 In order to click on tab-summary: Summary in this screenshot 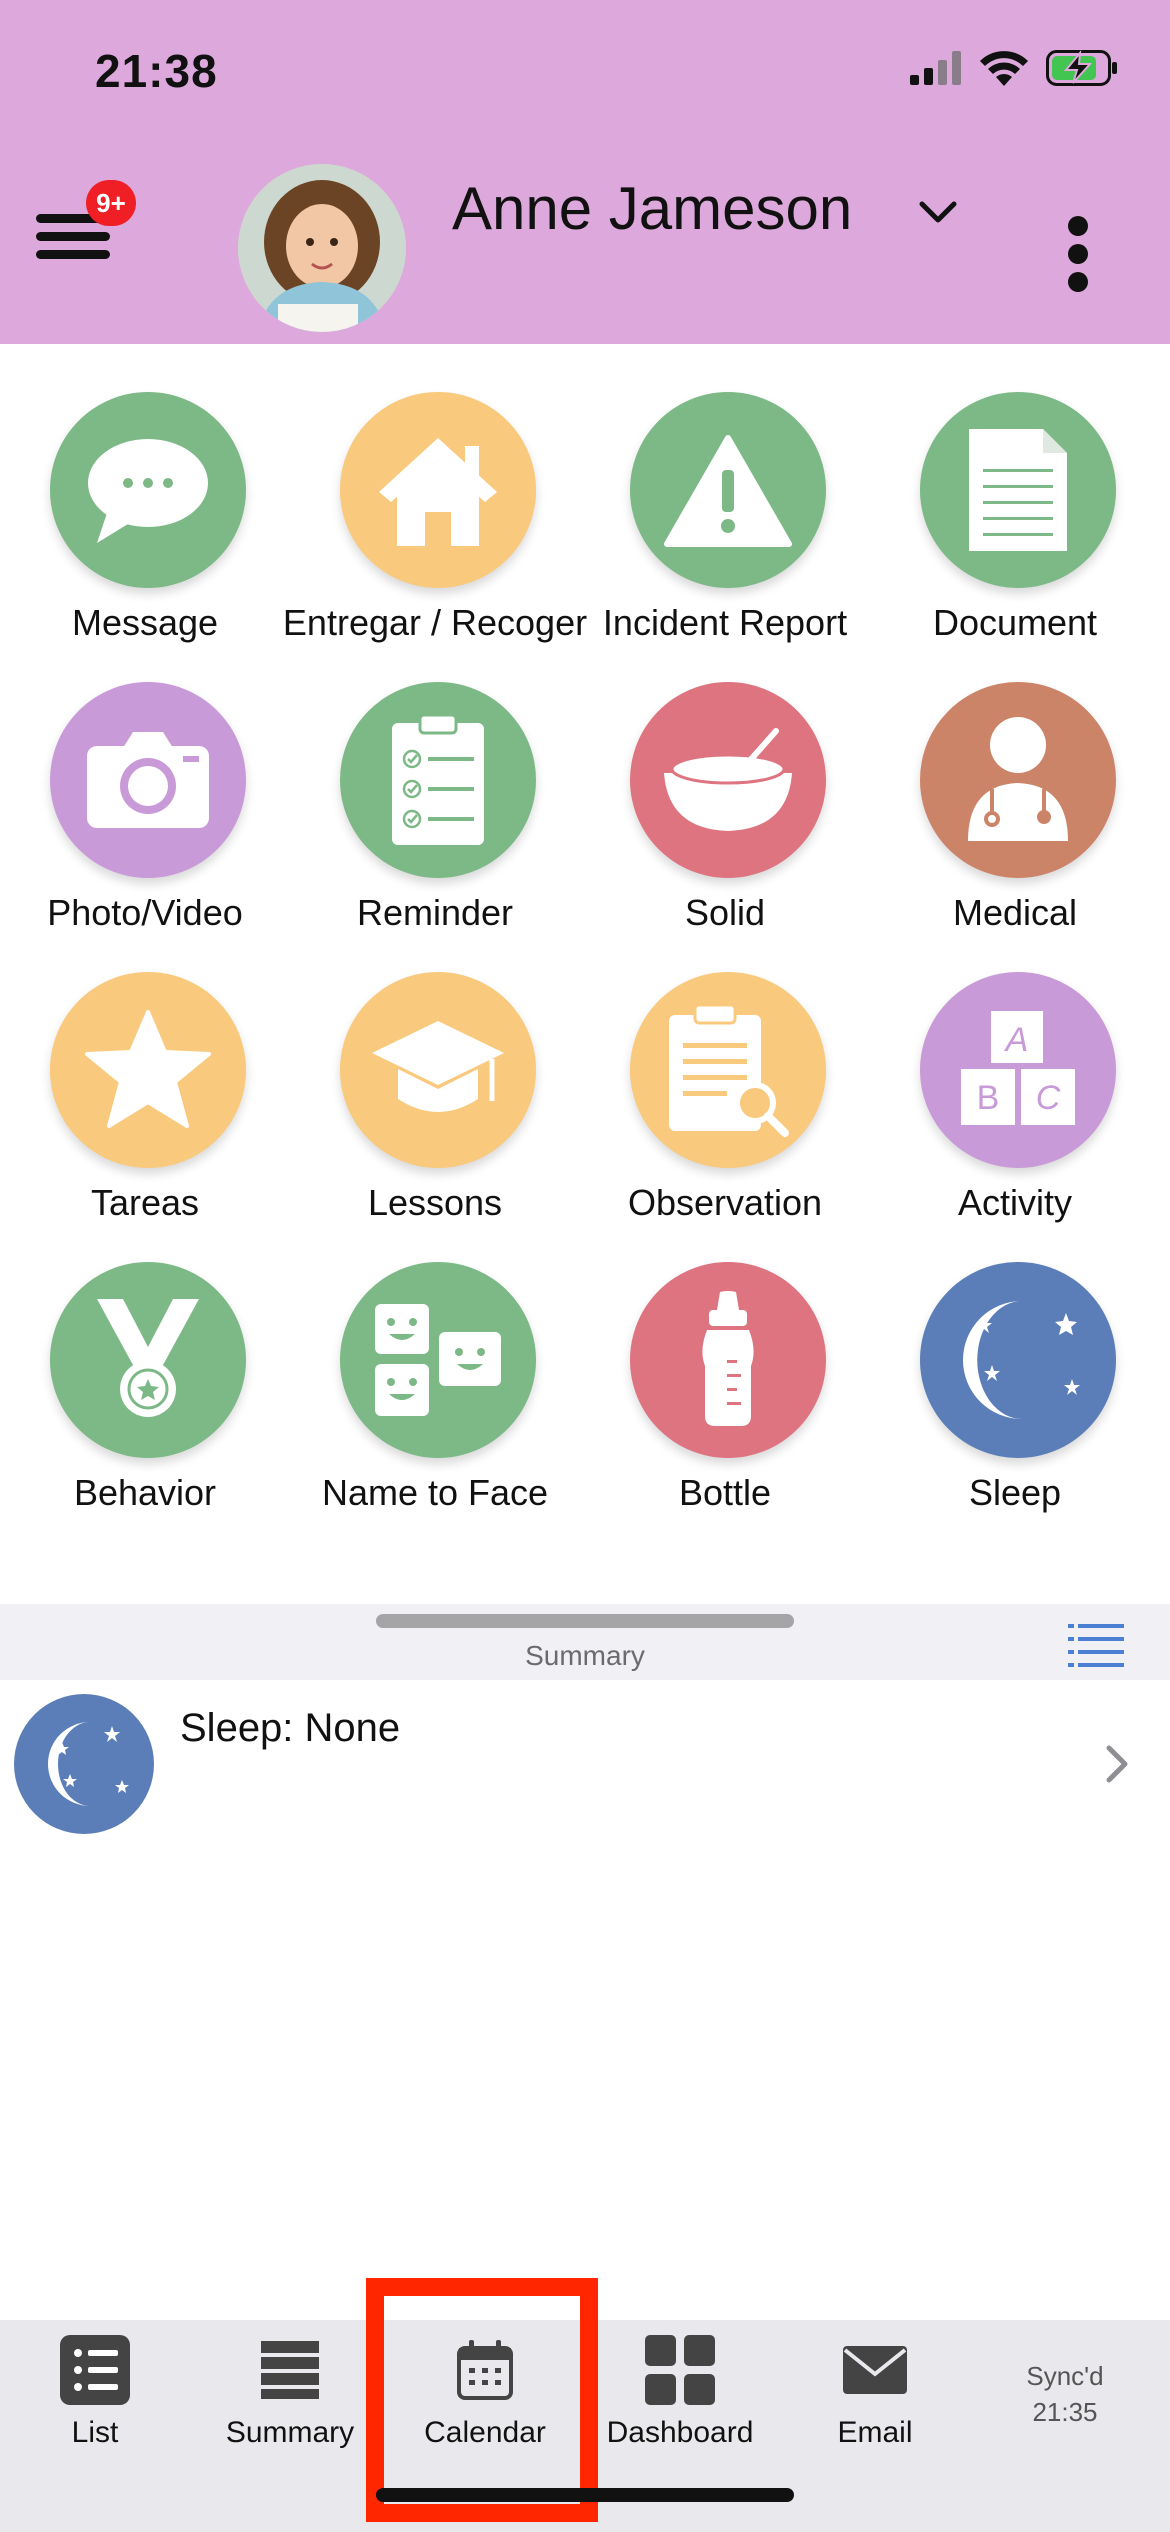, I will do `click(290, 2400)`.